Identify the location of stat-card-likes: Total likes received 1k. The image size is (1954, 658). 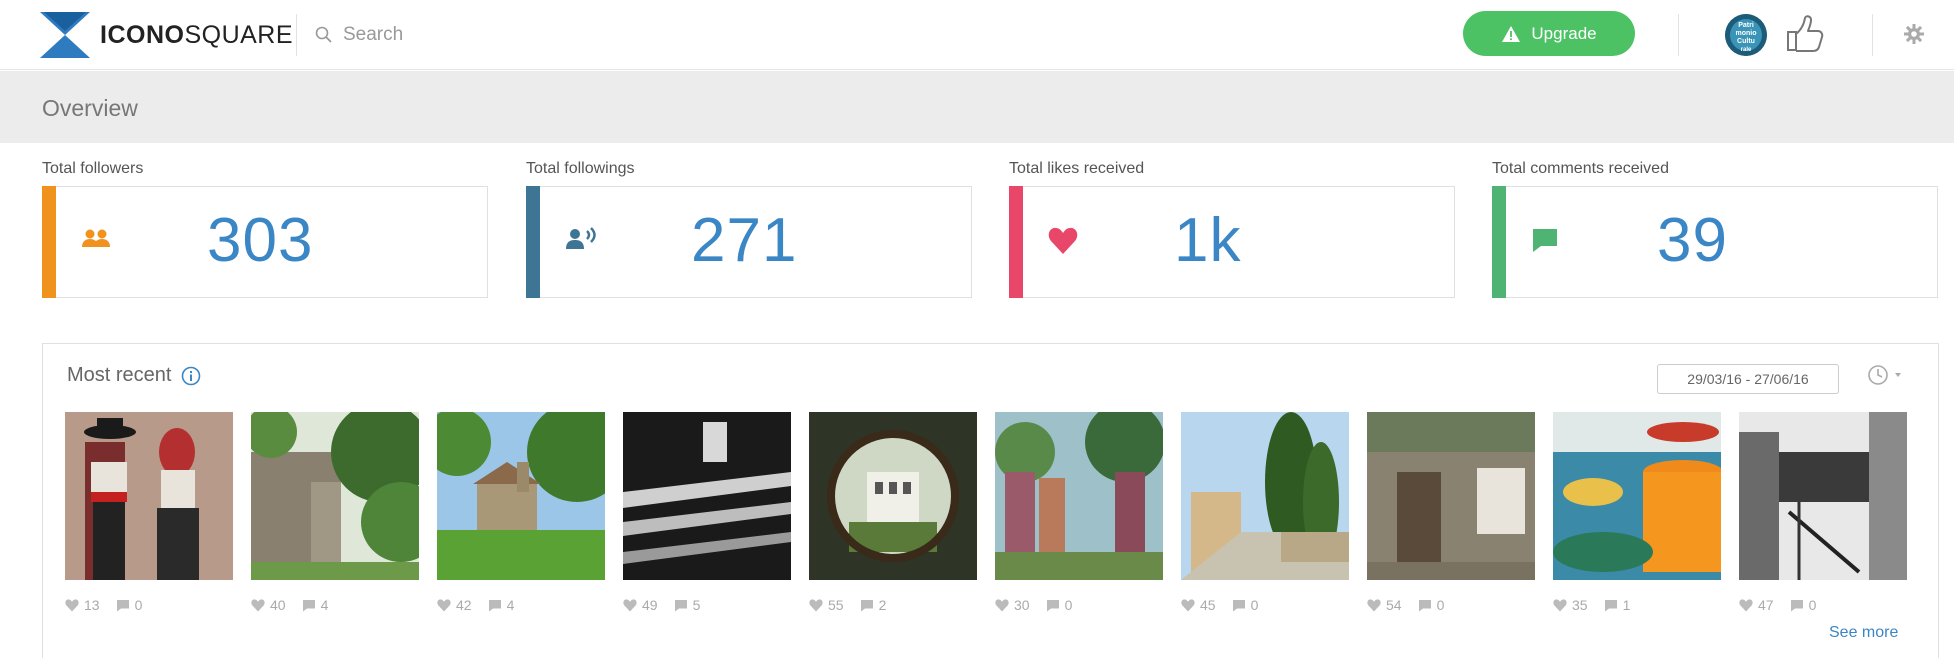
(1232, 229).